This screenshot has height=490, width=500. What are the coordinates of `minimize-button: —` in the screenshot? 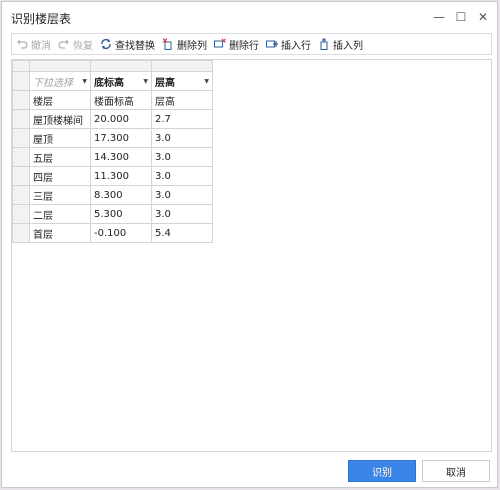 It's located at (439, 17).